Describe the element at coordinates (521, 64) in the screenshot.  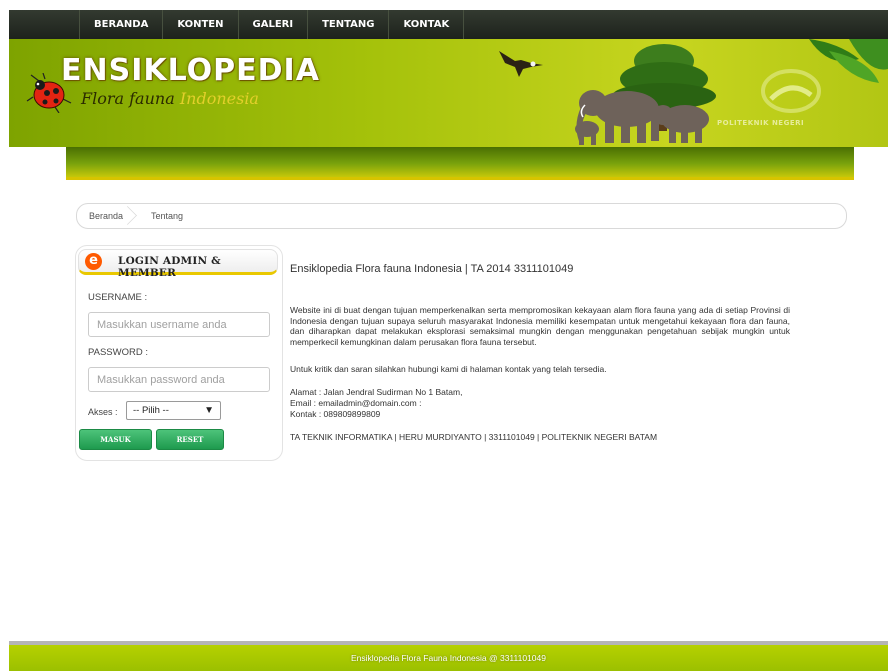
I see `eagle-icon` at that location.